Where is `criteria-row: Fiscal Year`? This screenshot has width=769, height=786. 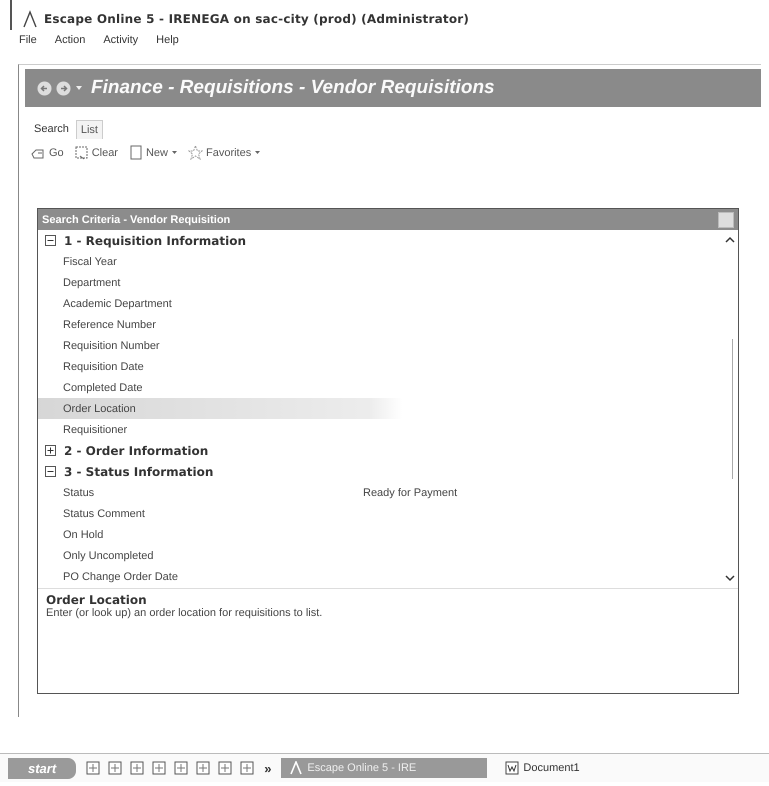 criteria-row: Fiscal Year is located at coordinates (370, 261).